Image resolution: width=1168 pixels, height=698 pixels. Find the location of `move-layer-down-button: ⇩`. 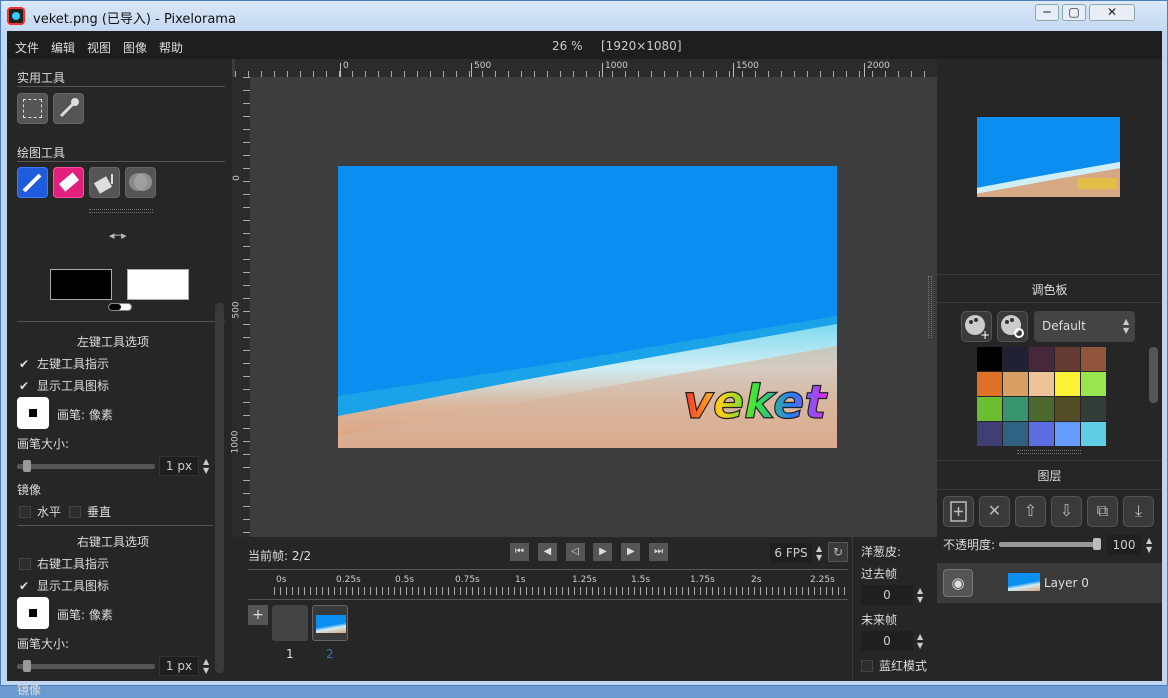

move-layer-down-button: ⇩ is located at coordinates (1066, 511).